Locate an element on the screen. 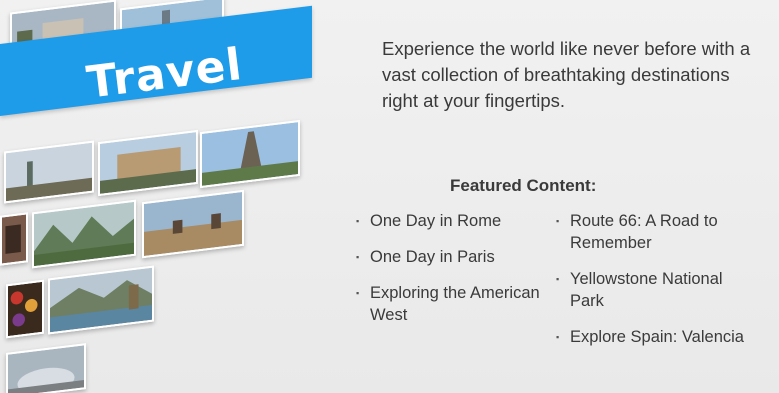 This screenshot has height=393, width=779. photo-tile-karst-landscape is located at coordinates (84, 234).